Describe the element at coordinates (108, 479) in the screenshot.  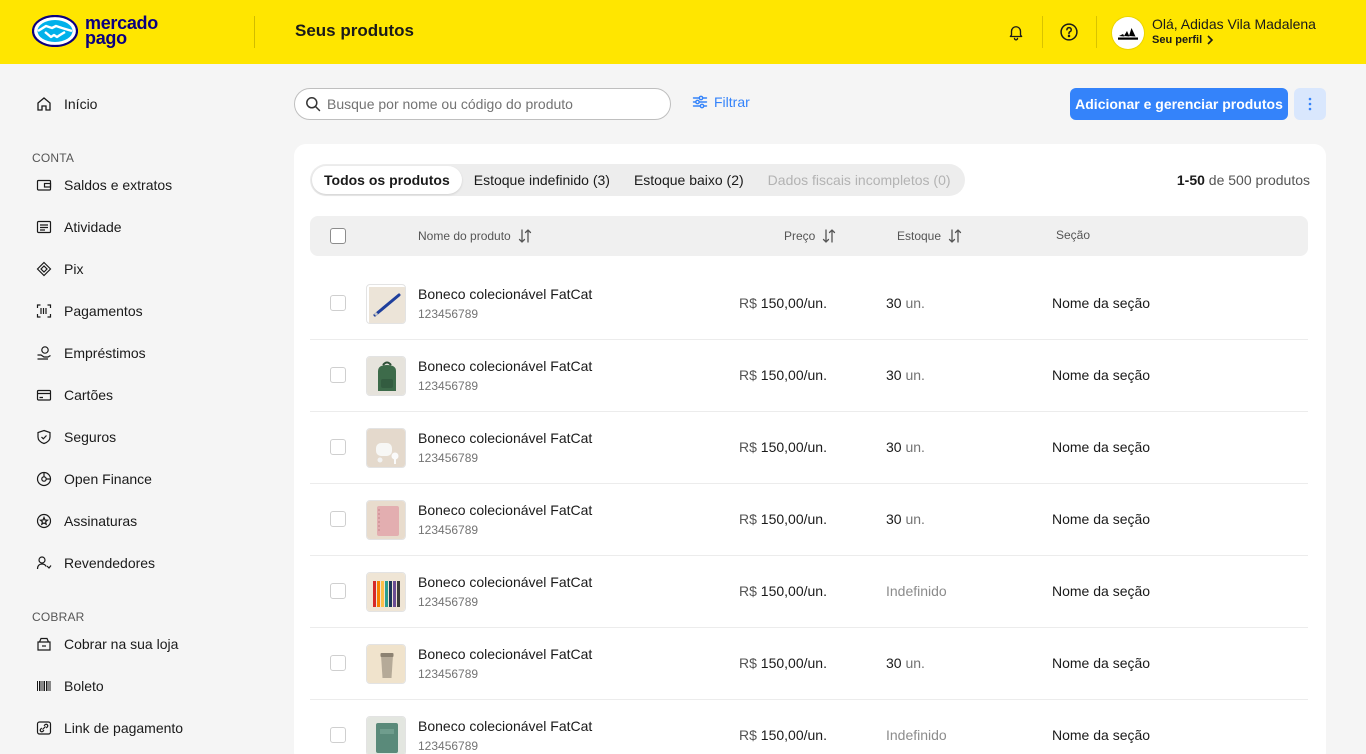
I see `sidebar-item-label: Open Finance` at that location.